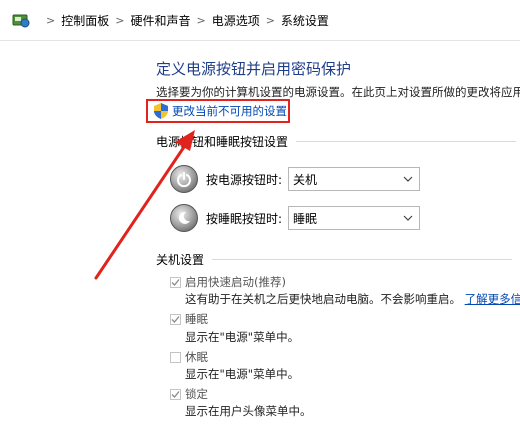 Image resolution: width=520 pixels, height=433 pixels. I want to click on power-button-action-value: 关机, so click(305, 179).